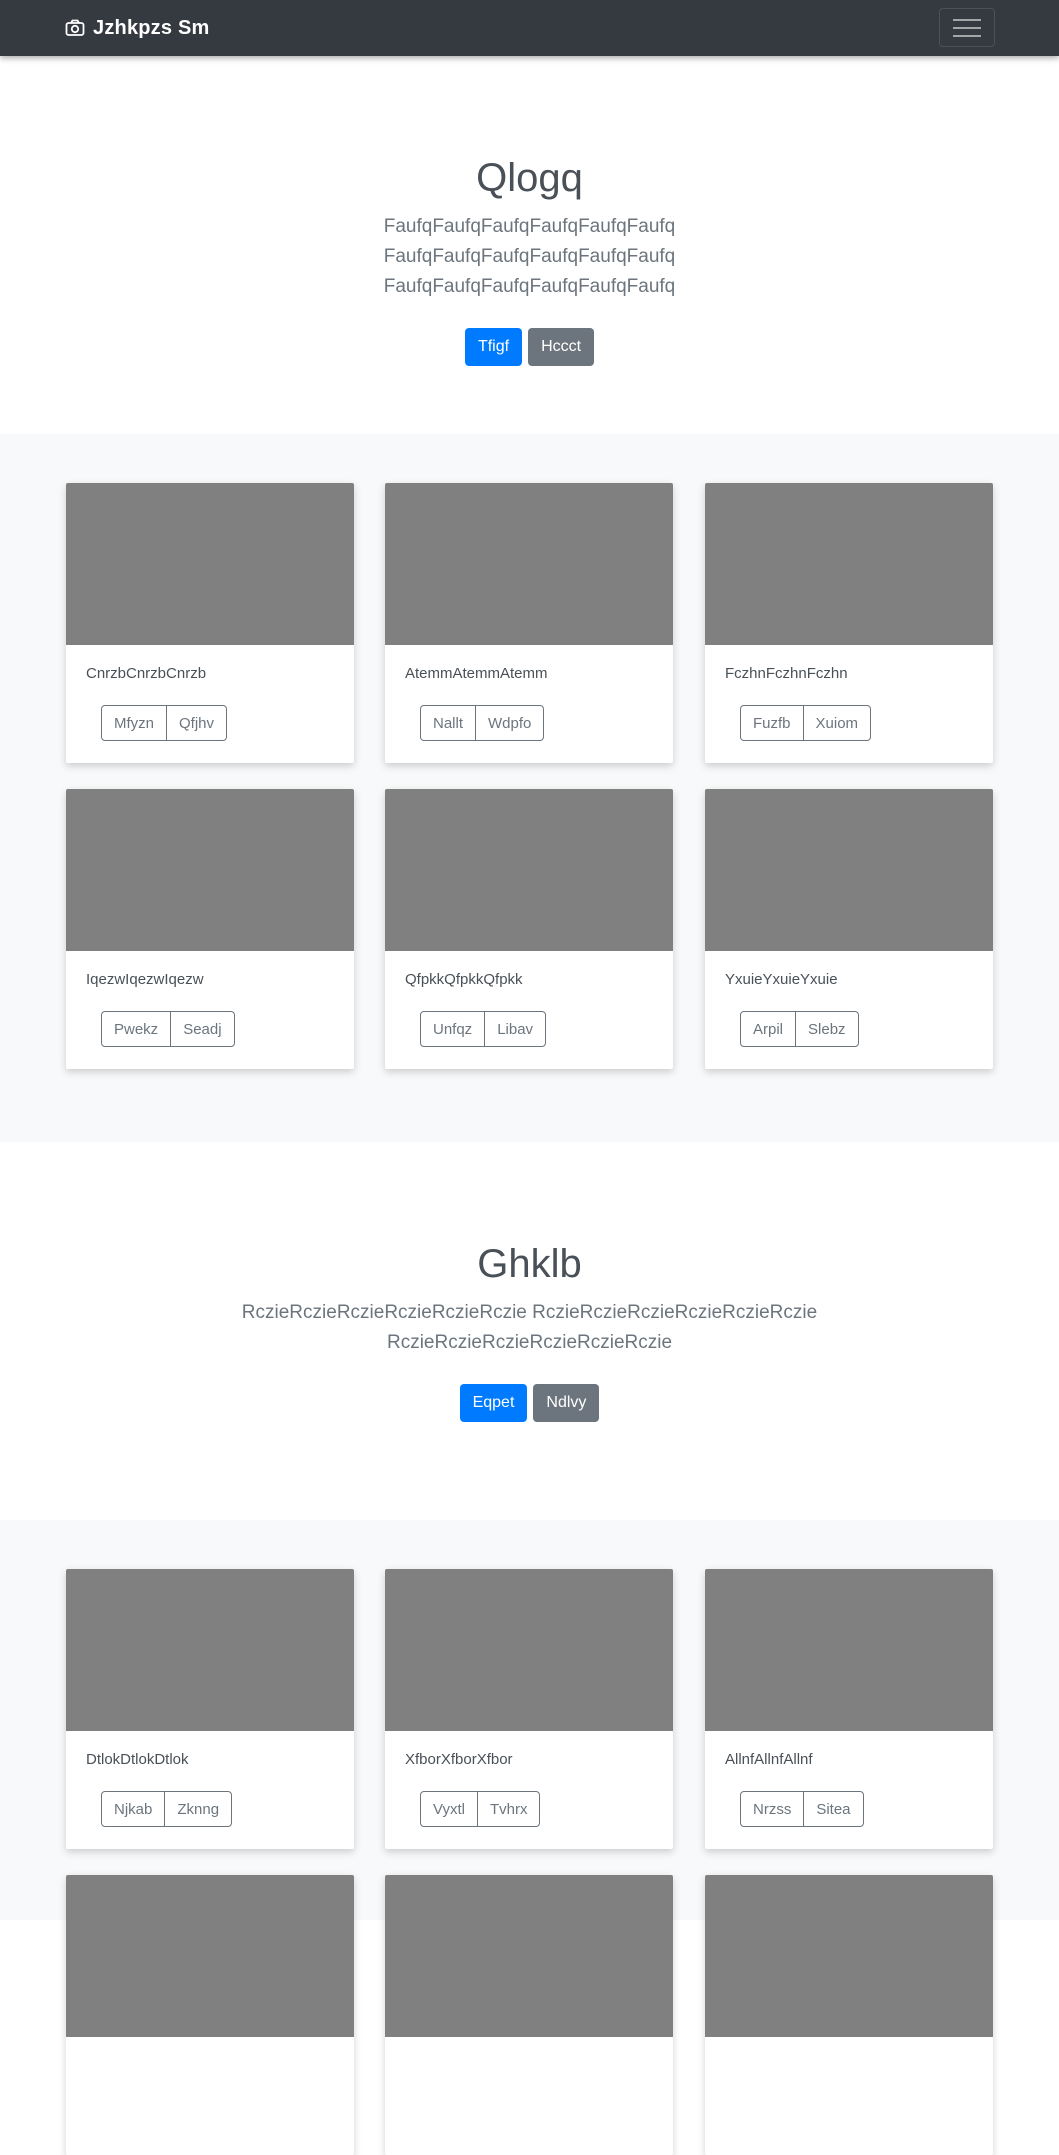 The height and width of the screenshot is (2155, 1059). I want to click on album-card: XfborXfborXfbor Vyxtl Tvhrx, so click(529, 1709).